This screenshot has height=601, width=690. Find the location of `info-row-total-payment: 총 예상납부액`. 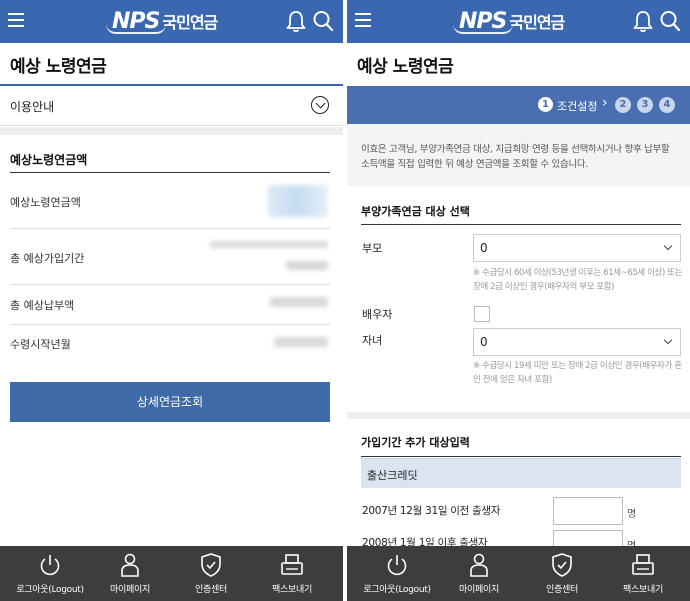

info-row-total-payment: 총 예상납부액 is located at coordinates (170, 305).